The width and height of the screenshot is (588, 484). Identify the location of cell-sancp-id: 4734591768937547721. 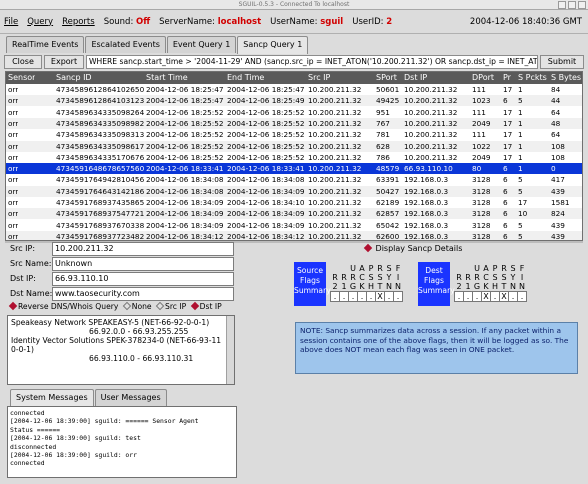
(100, 214).